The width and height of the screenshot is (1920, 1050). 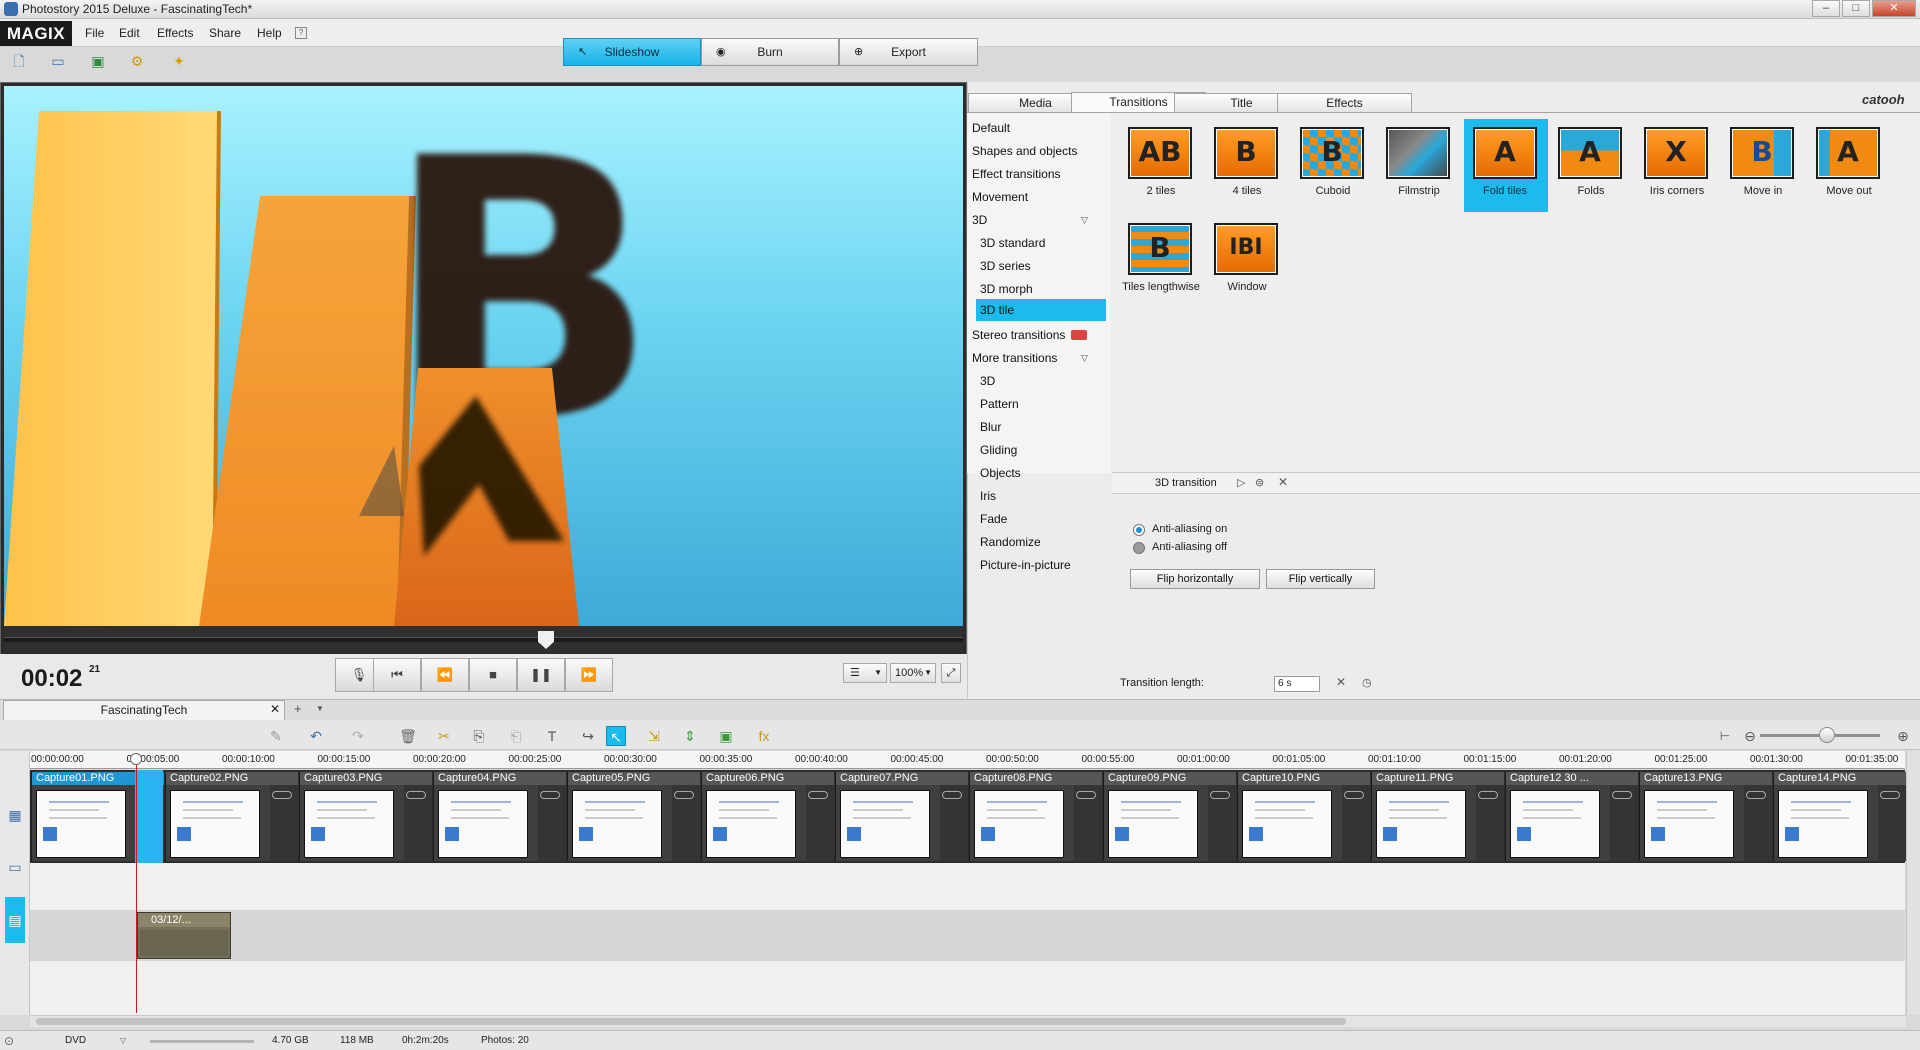 I want to click on new-file-icon: 🗋, so click(x=19, y=61).